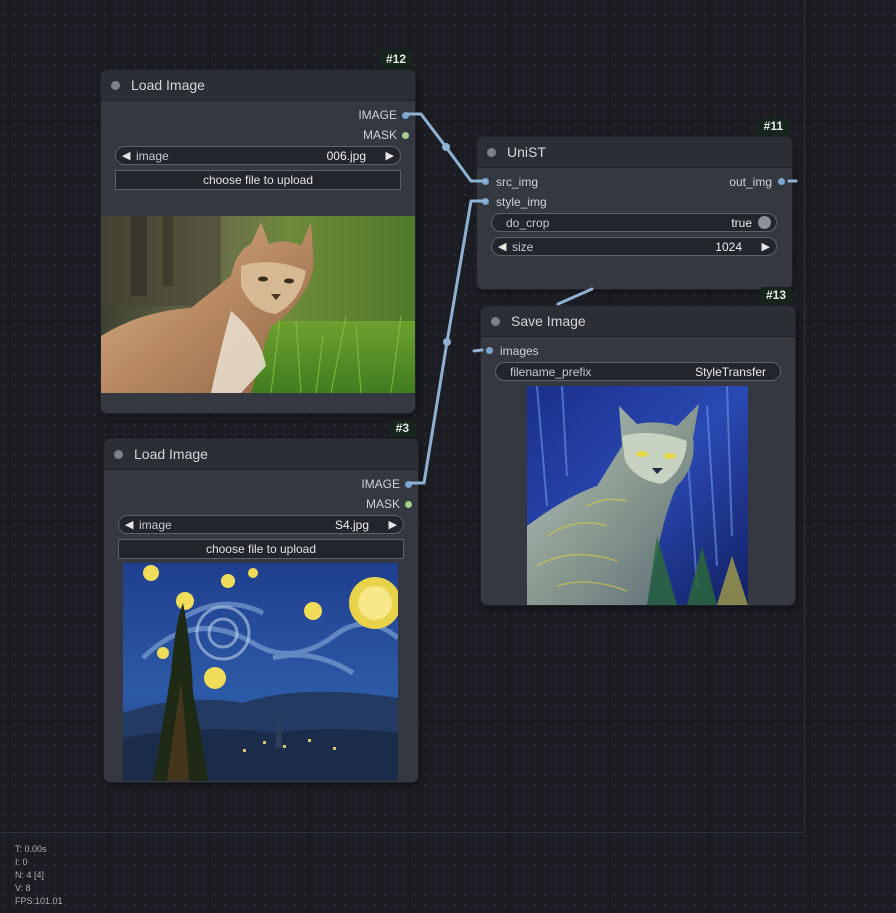  I want to click on input-slot-images, so click(489, 350).